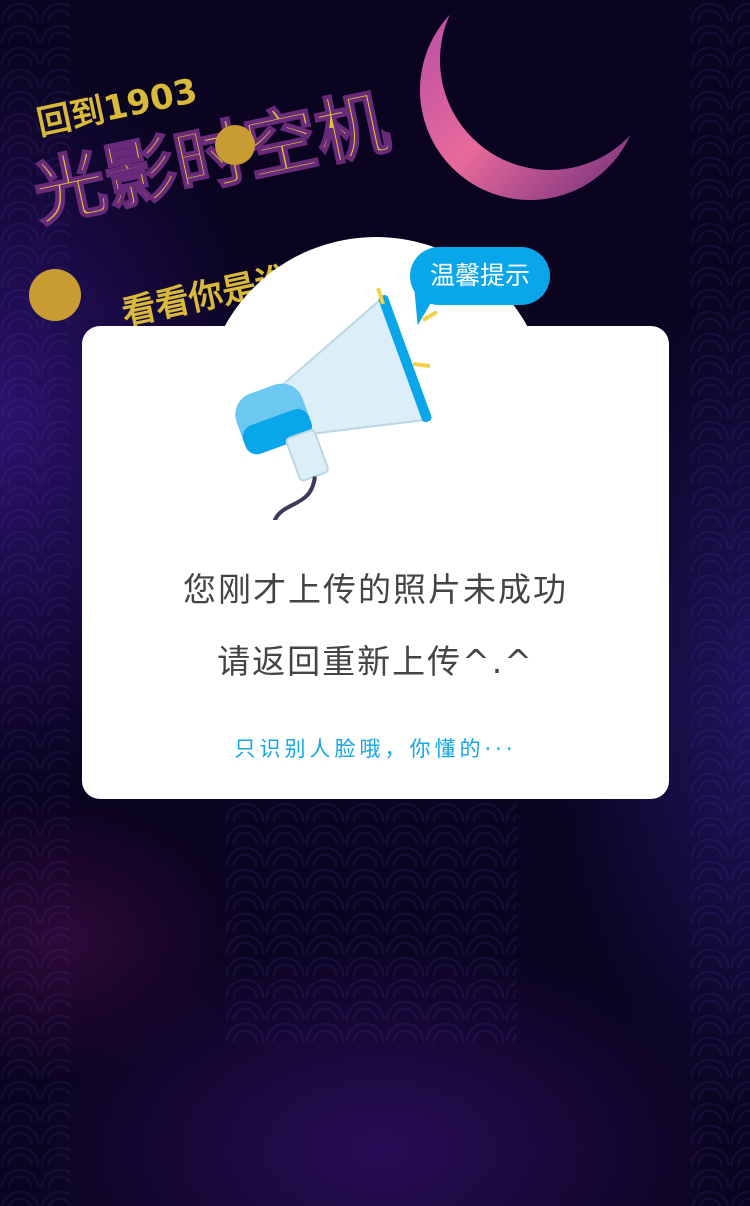  I want to click on wave-pattern-center, so click(371, 922).